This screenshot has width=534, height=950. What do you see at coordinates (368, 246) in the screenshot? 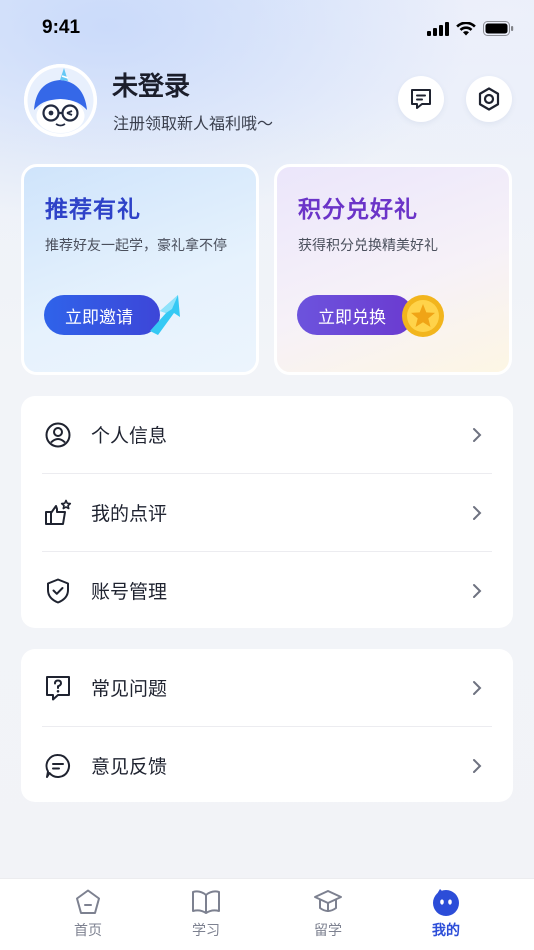
I see `promo-points-desc: 获得积分兑换精美好礼` at bounding box center [368, 246].